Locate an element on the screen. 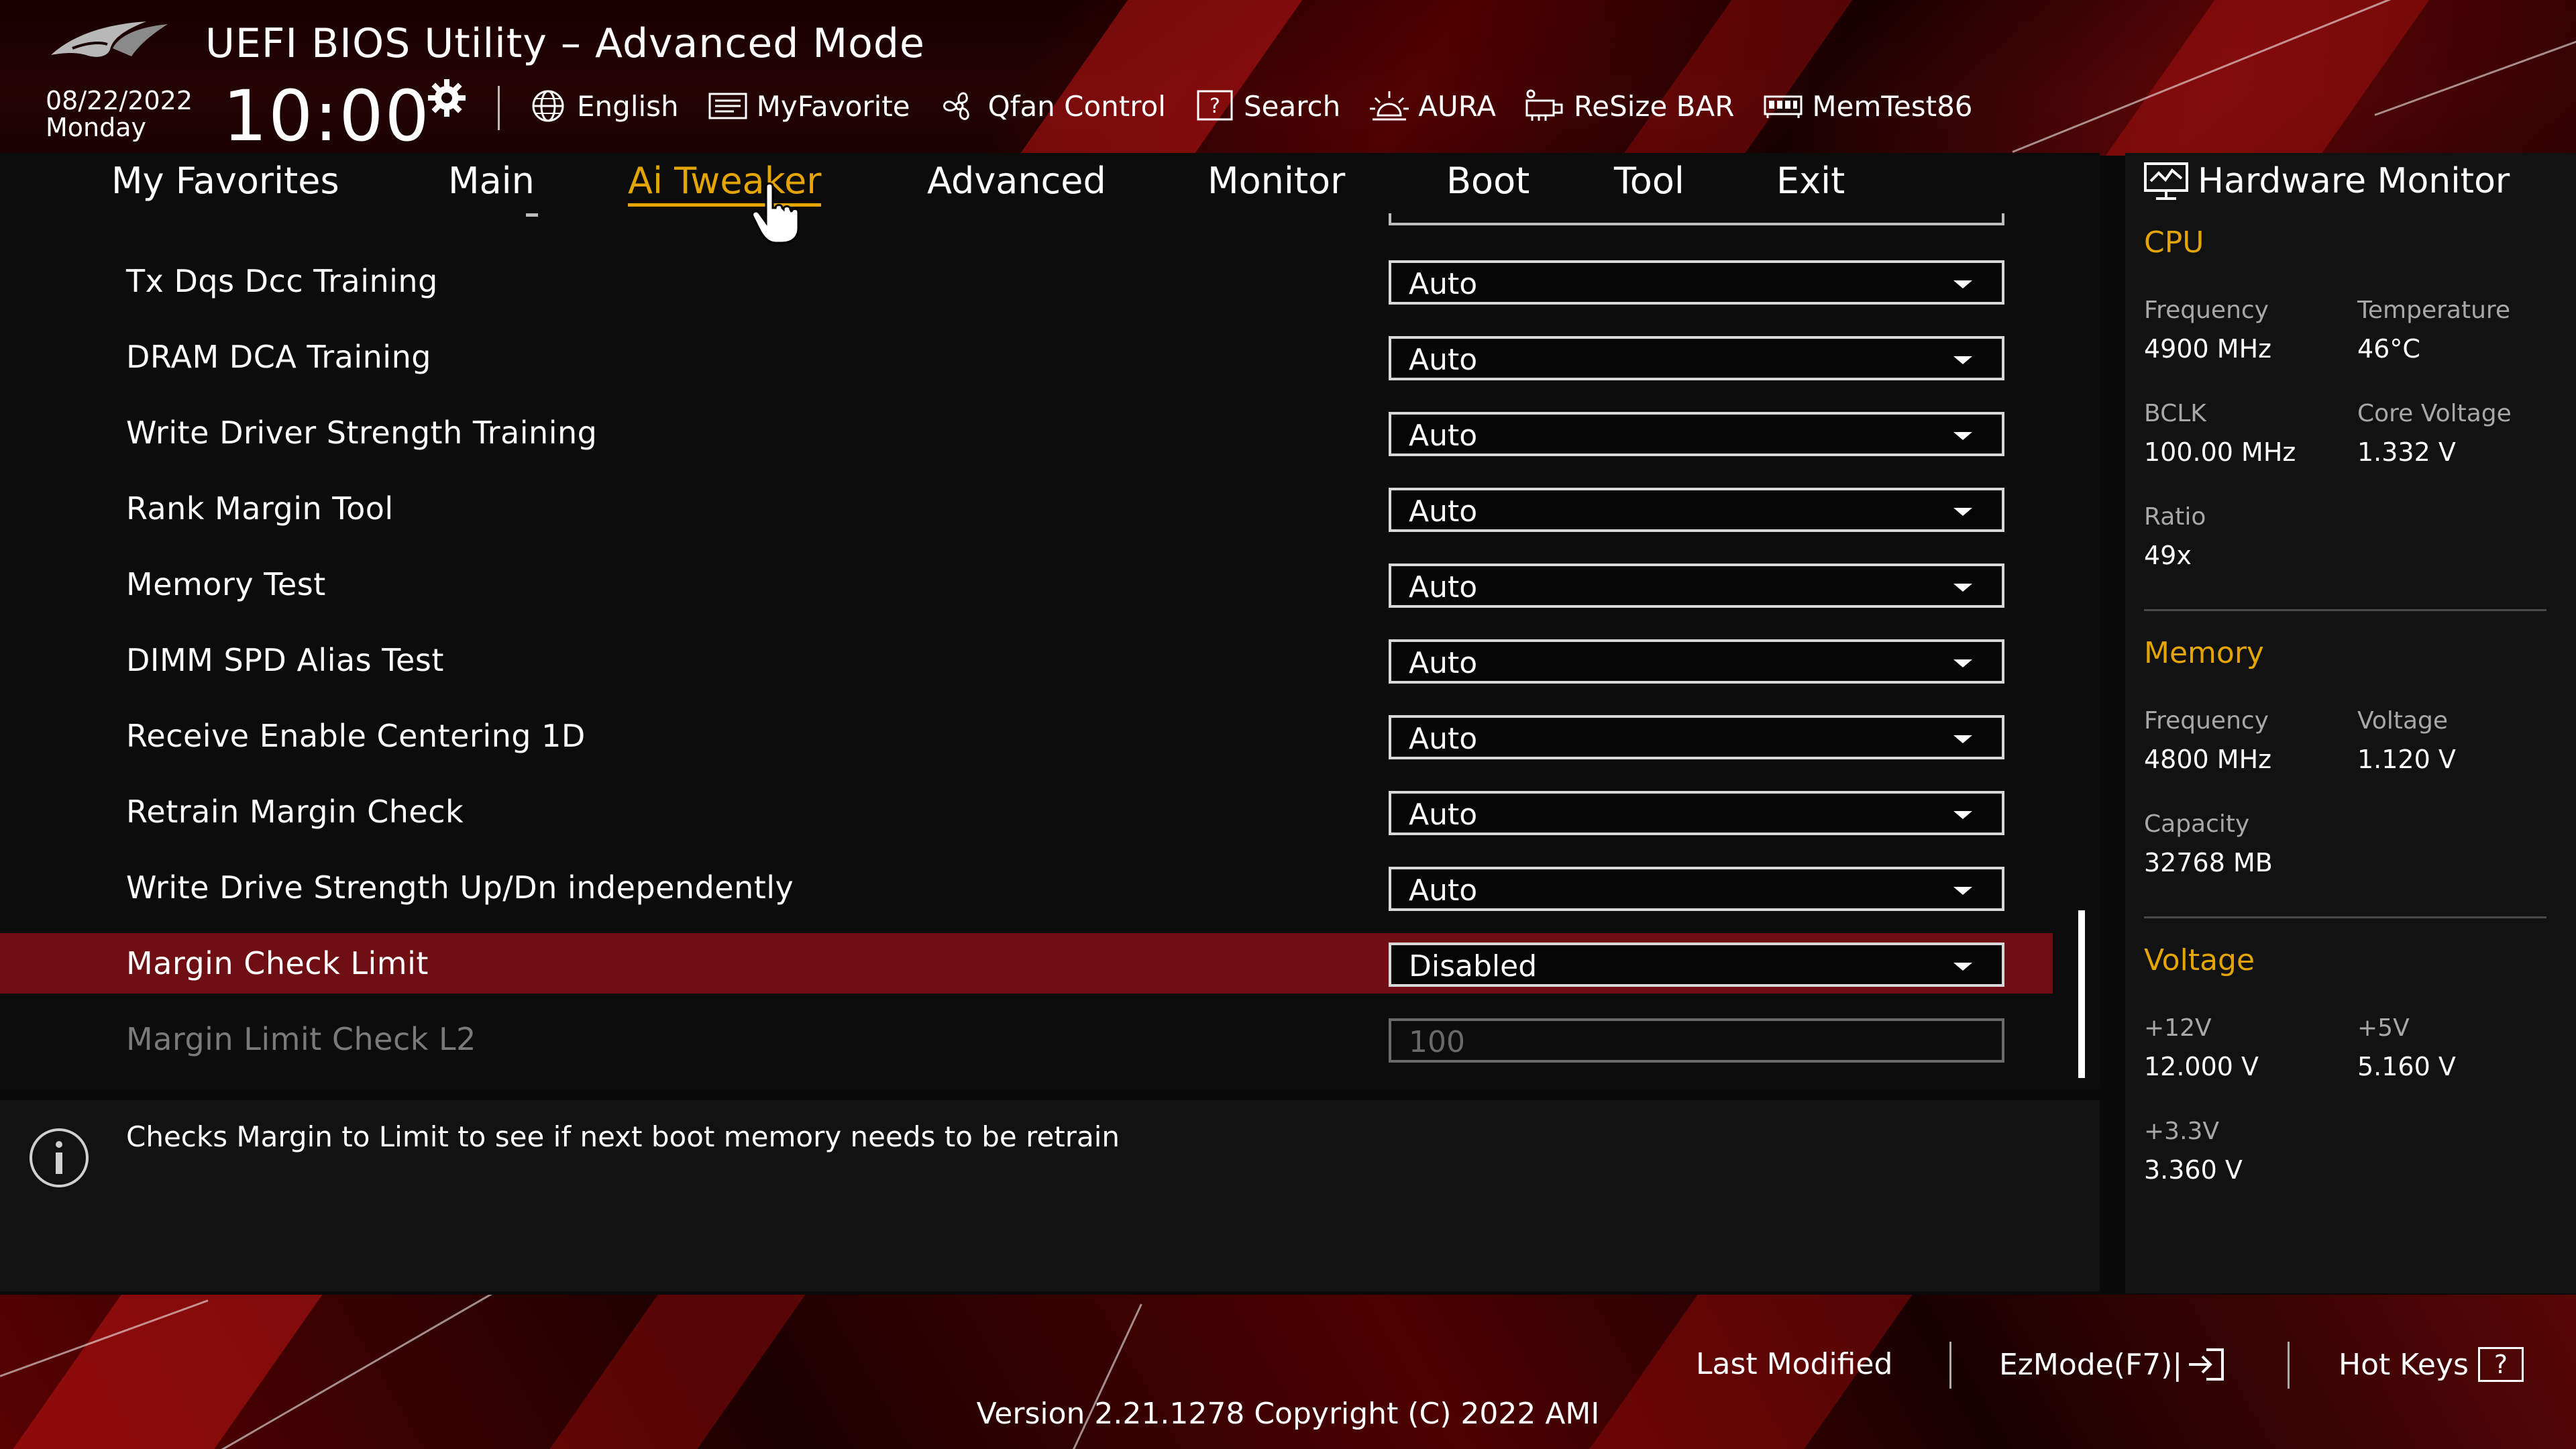  partial-label-above is located at coordinates (532, 215).